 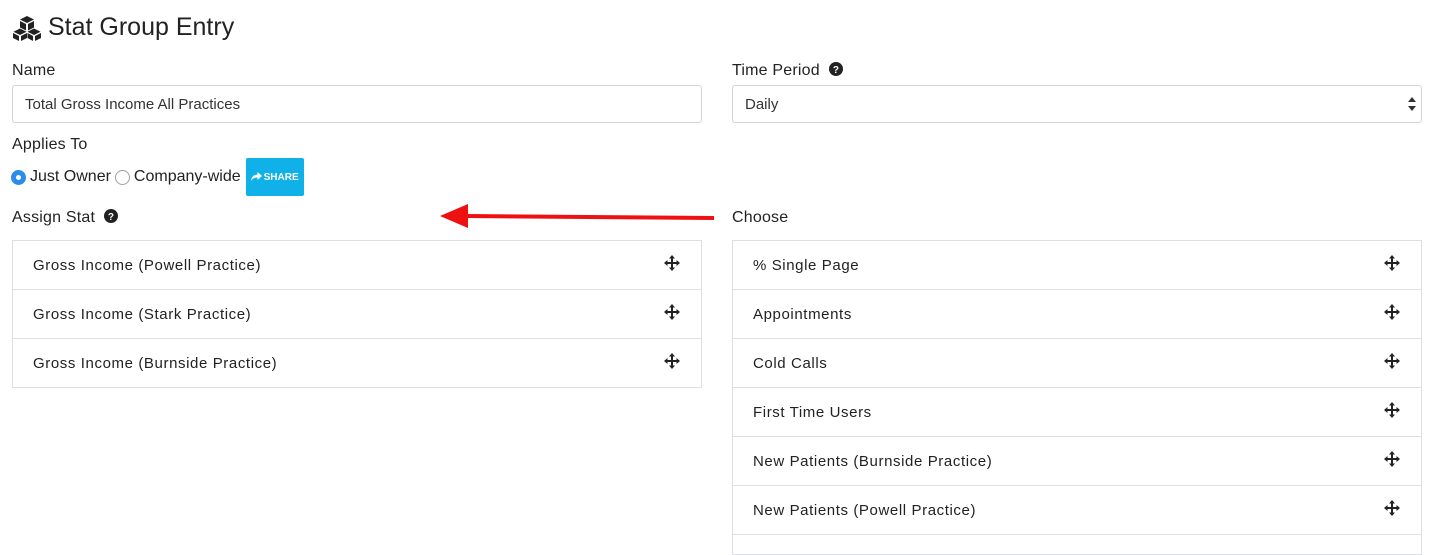 What do you see at coordinates (187, 177) in the screenshot?
I see `radio-company-wide-label: Company-wide` at bounding box center [187, 177].